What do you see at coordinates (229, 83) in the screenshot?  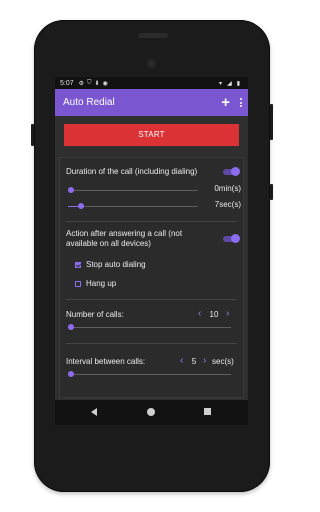 I see `signal-icon: ◢` at bounding box center [229, 83].